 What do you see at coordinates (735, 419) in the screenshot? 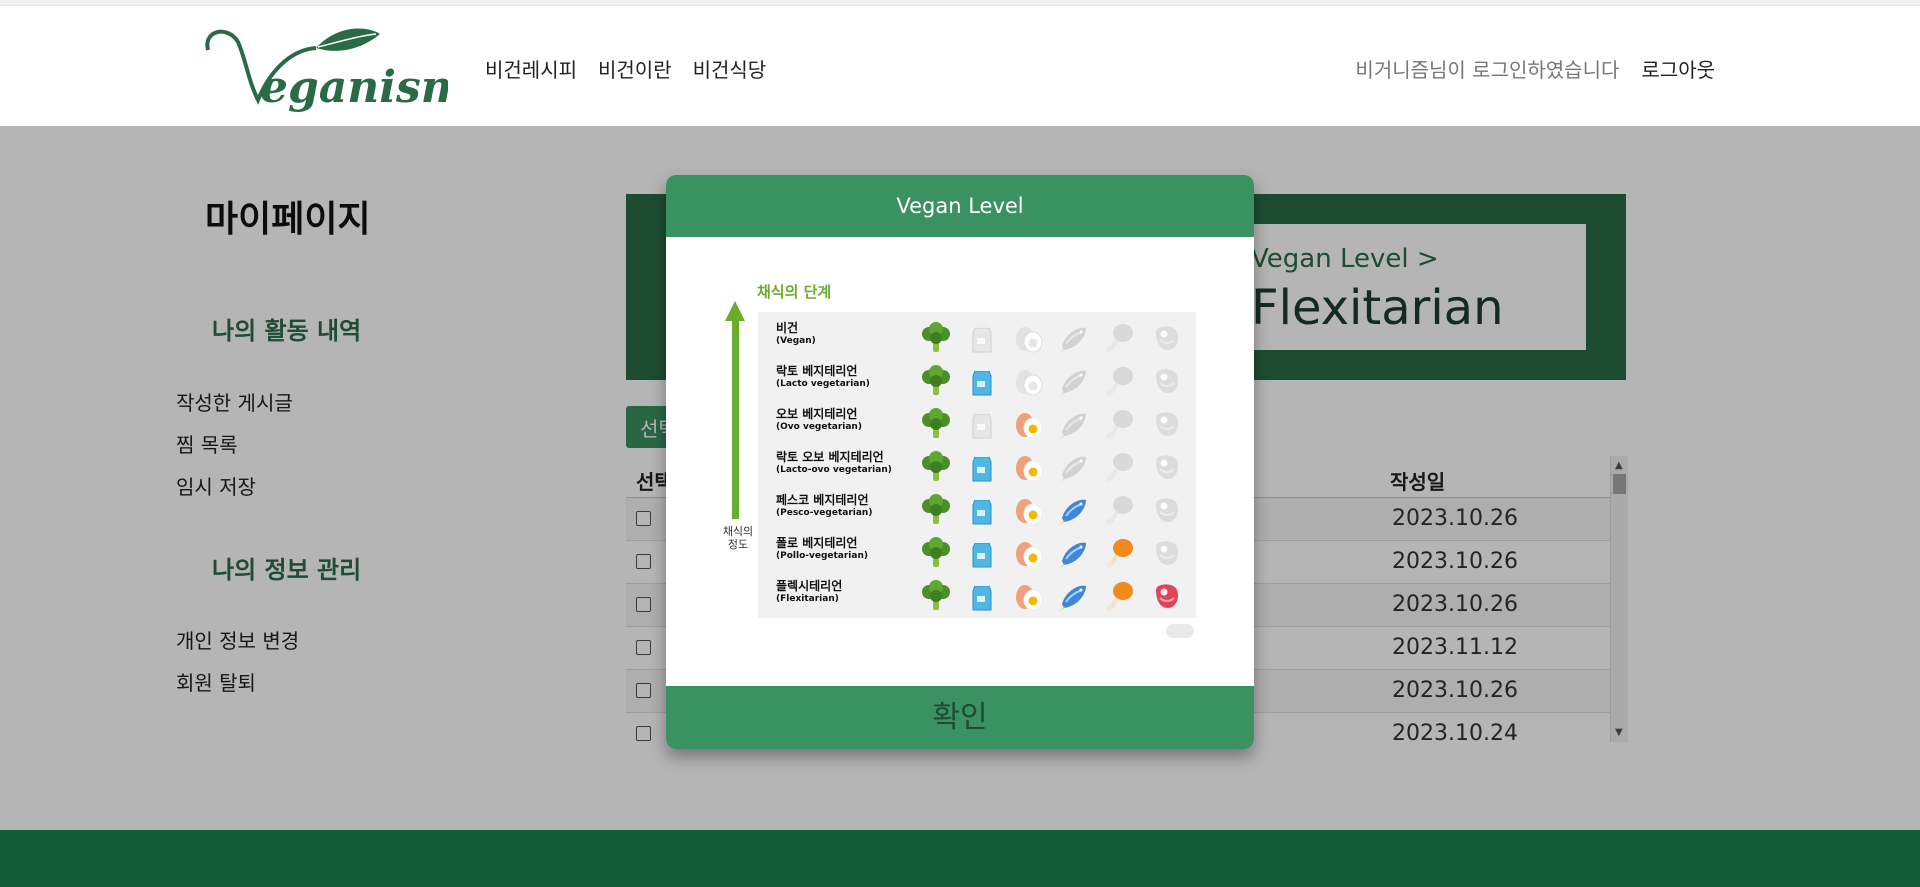
I see `arrow-shaft` at bounding box center [735, 419].